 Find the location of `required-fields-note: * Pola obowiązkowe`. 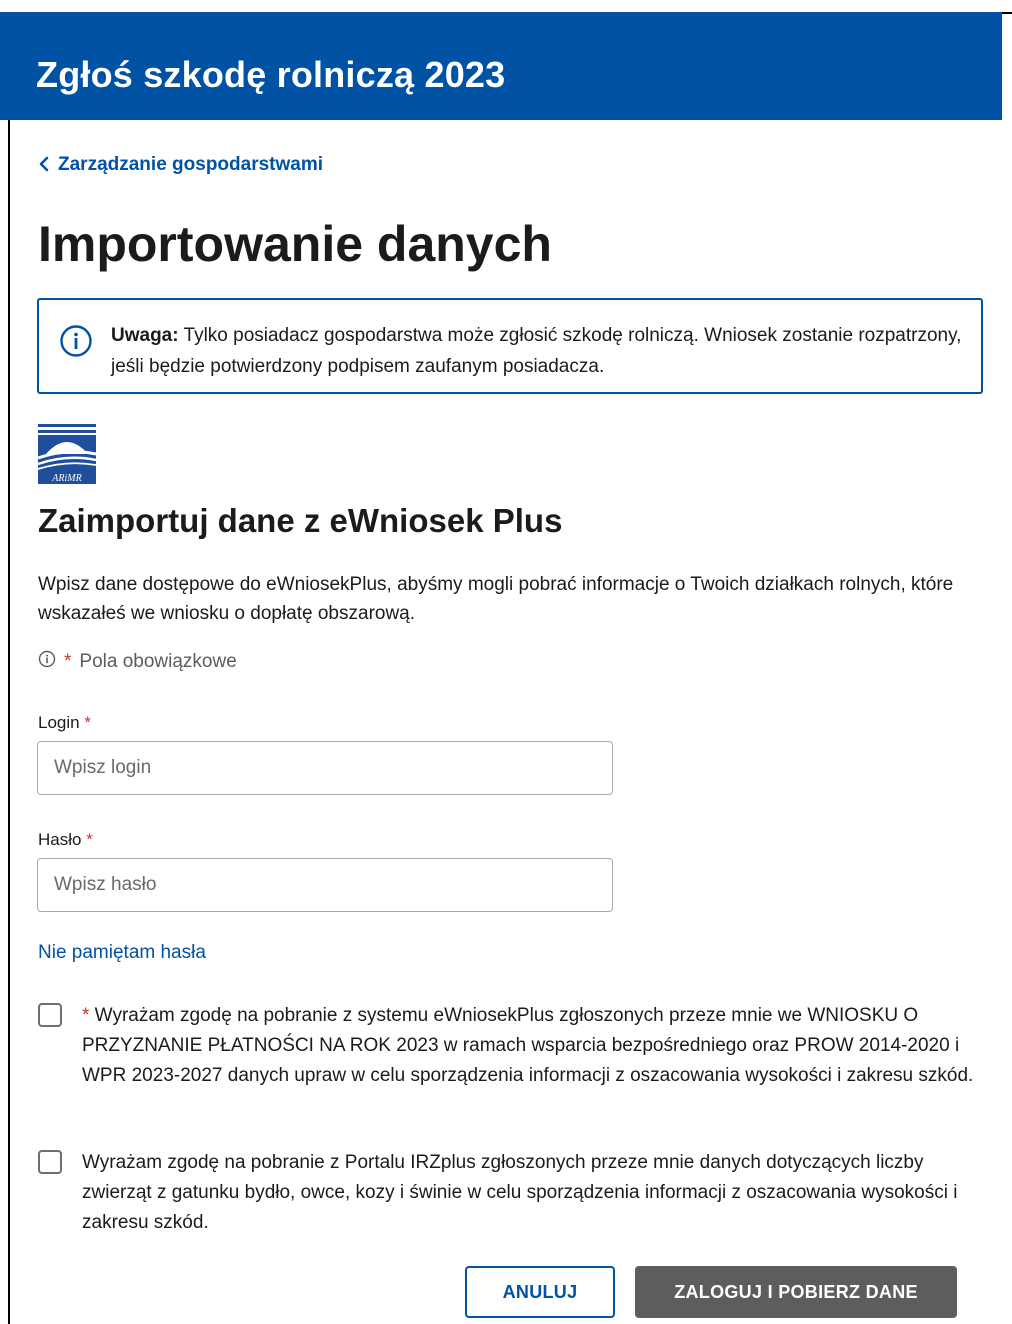

required-fields-note: * Pola obowiązkowe is located at coordinates (137, 662).